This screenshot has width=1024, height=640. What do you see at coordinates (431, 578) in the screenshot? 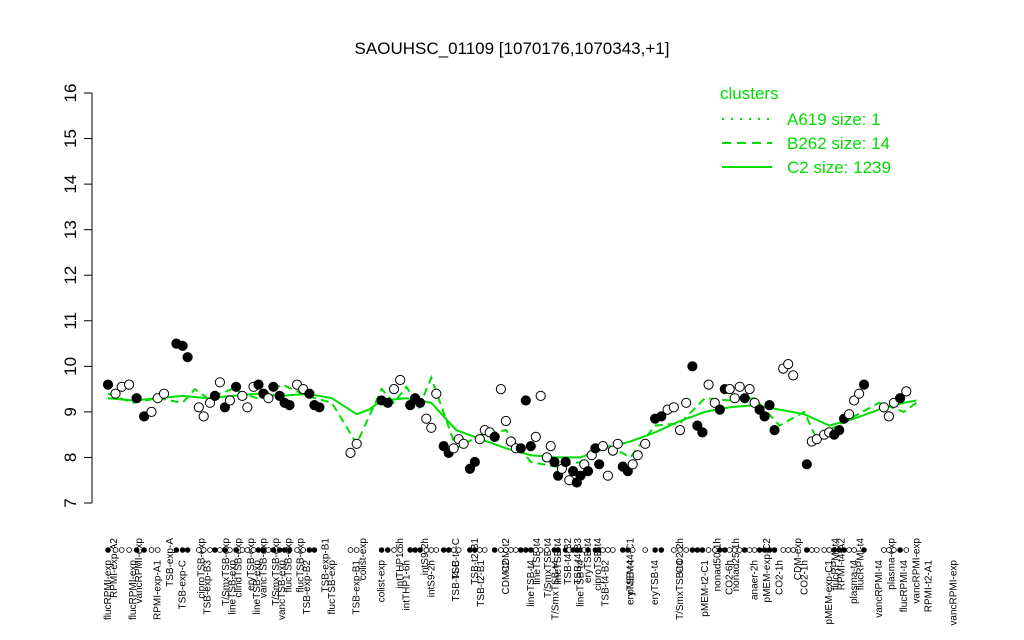
I see `x-tick-label: intS9-2h` at bounding box center [431, 578].